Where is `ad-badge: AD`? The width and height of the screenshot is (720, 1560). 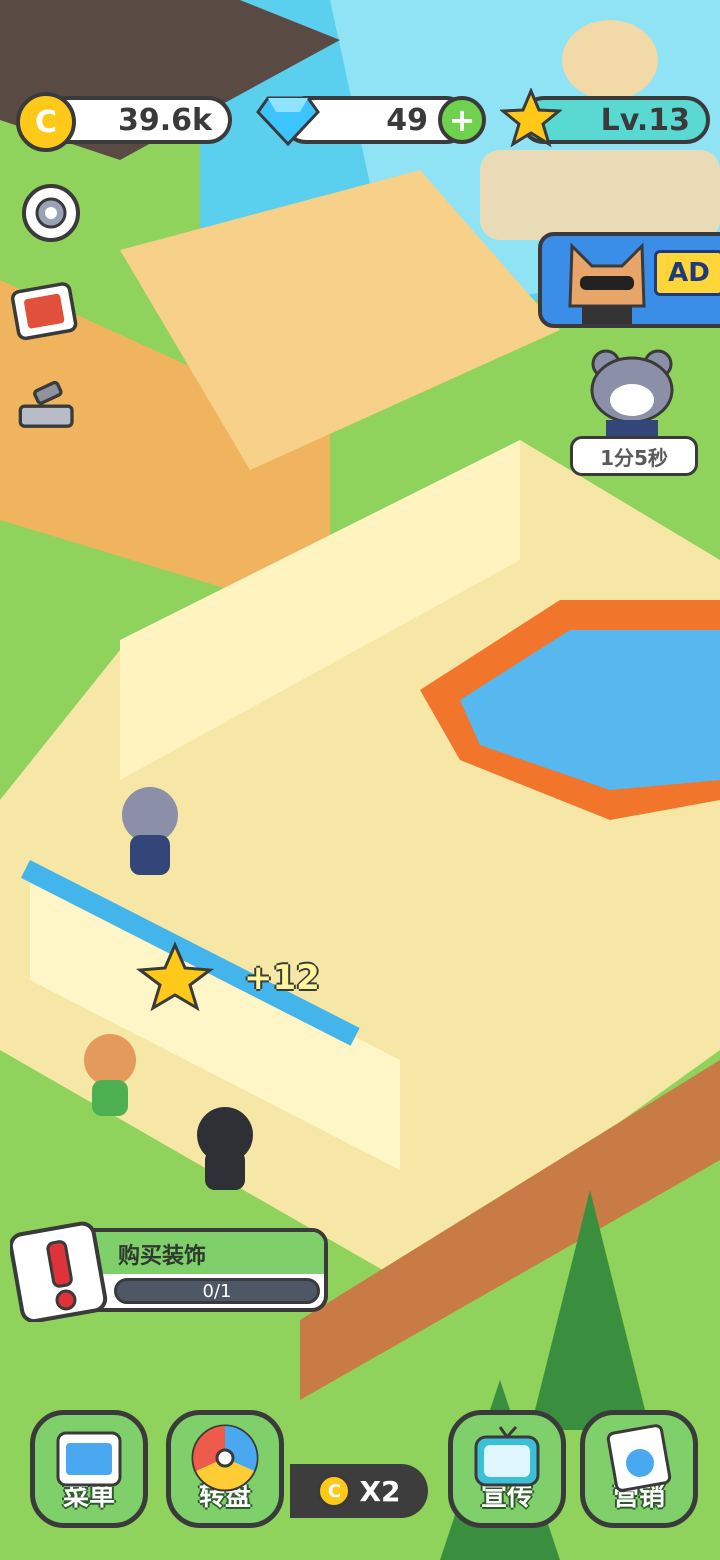 ad-badge: AD is located at coordinates (687, 273).